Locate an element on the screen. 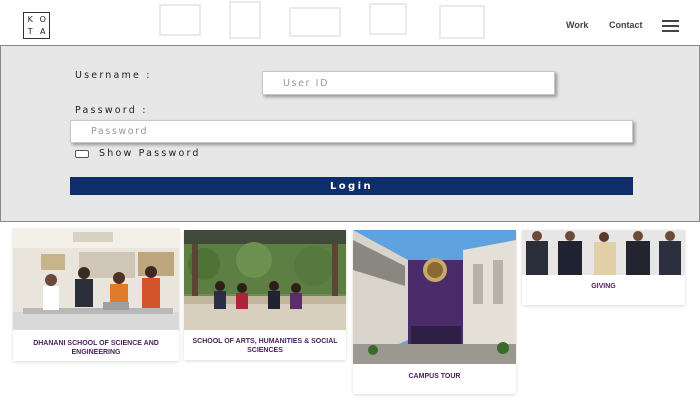 The width and height of the screenshot is (700, 400). site-header: K O T A Work Contact is located at coordinates (350, 22).